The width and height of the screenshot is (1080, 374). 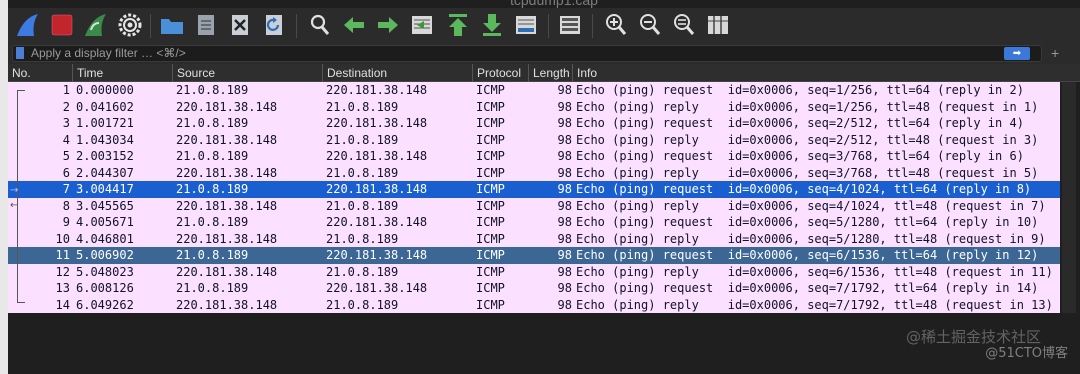 What do you see at coordinates (28, 25) in the screenshot?
I see `shark-fin-start-icon` at bounding box center [28, 25].